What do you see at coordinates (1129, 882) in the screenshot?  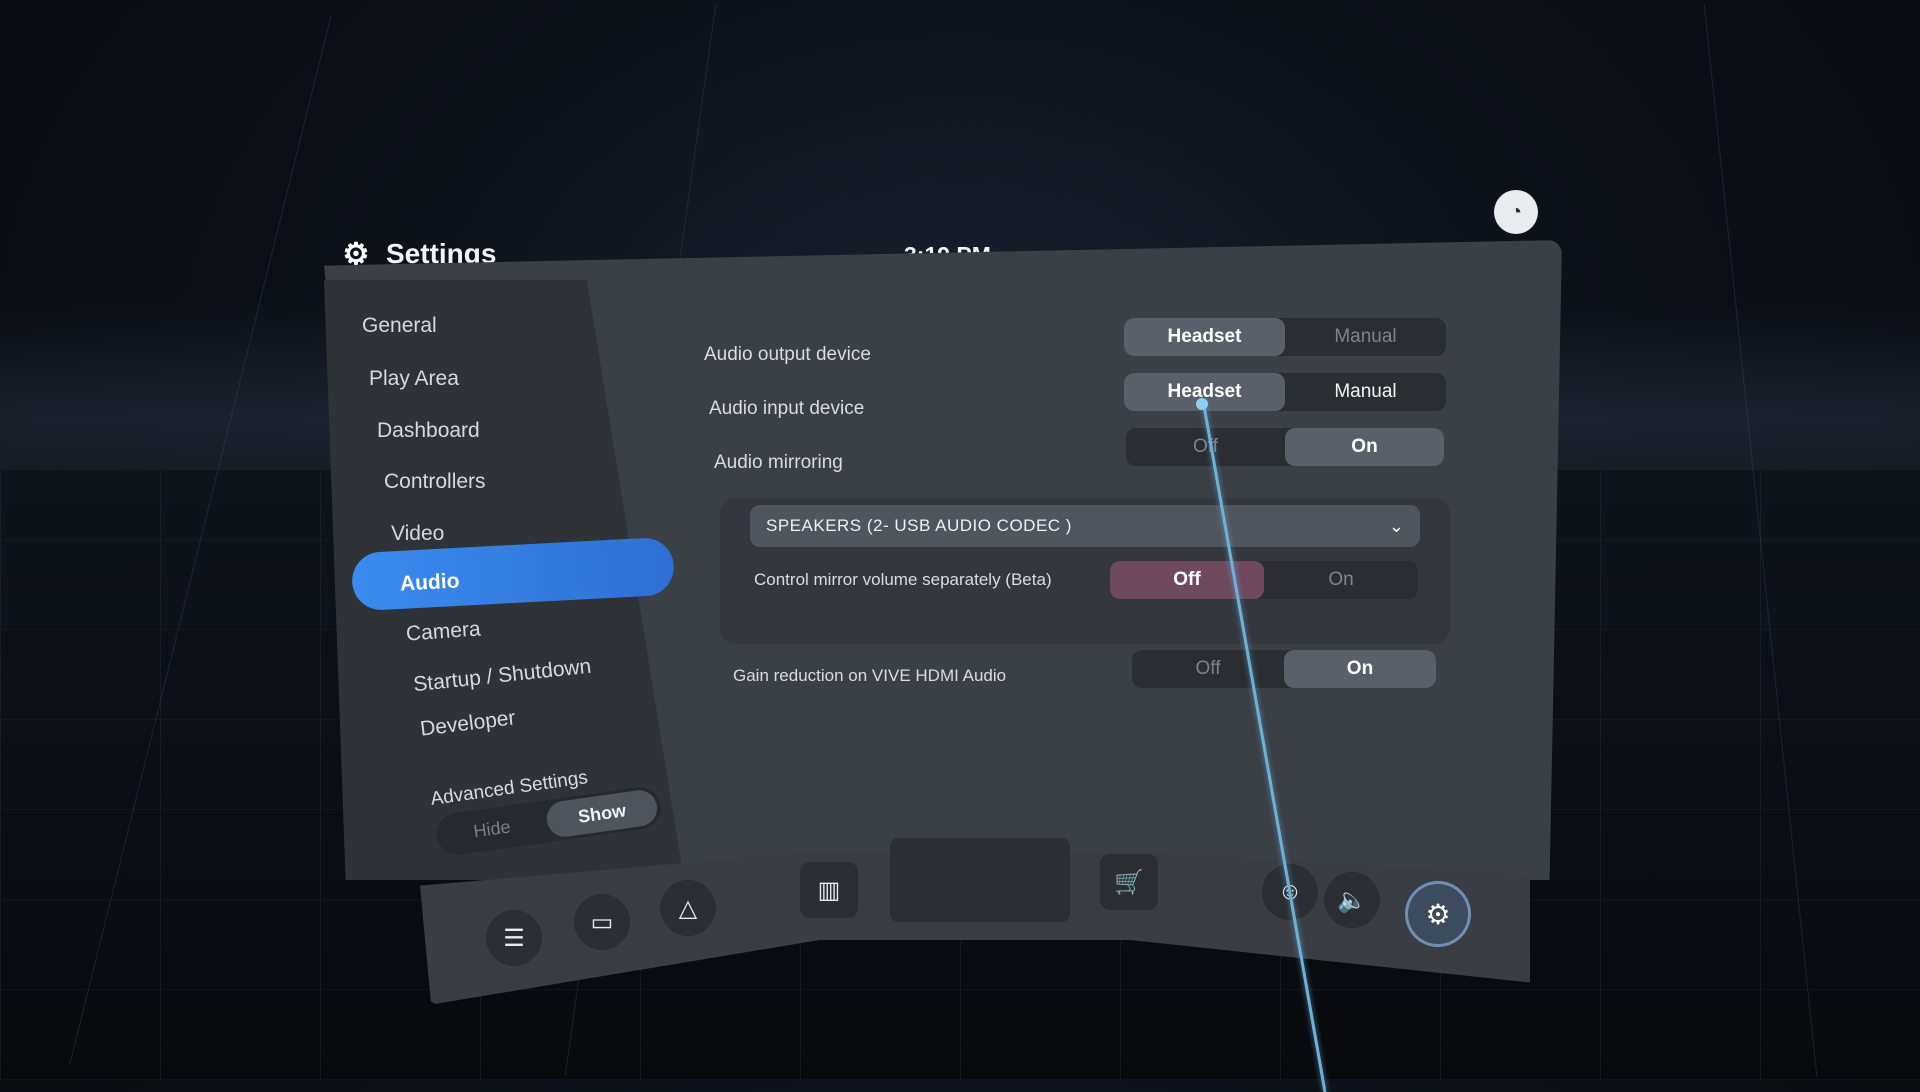 I see `store-icon: 🛒` at bounding box center [1129, 882].